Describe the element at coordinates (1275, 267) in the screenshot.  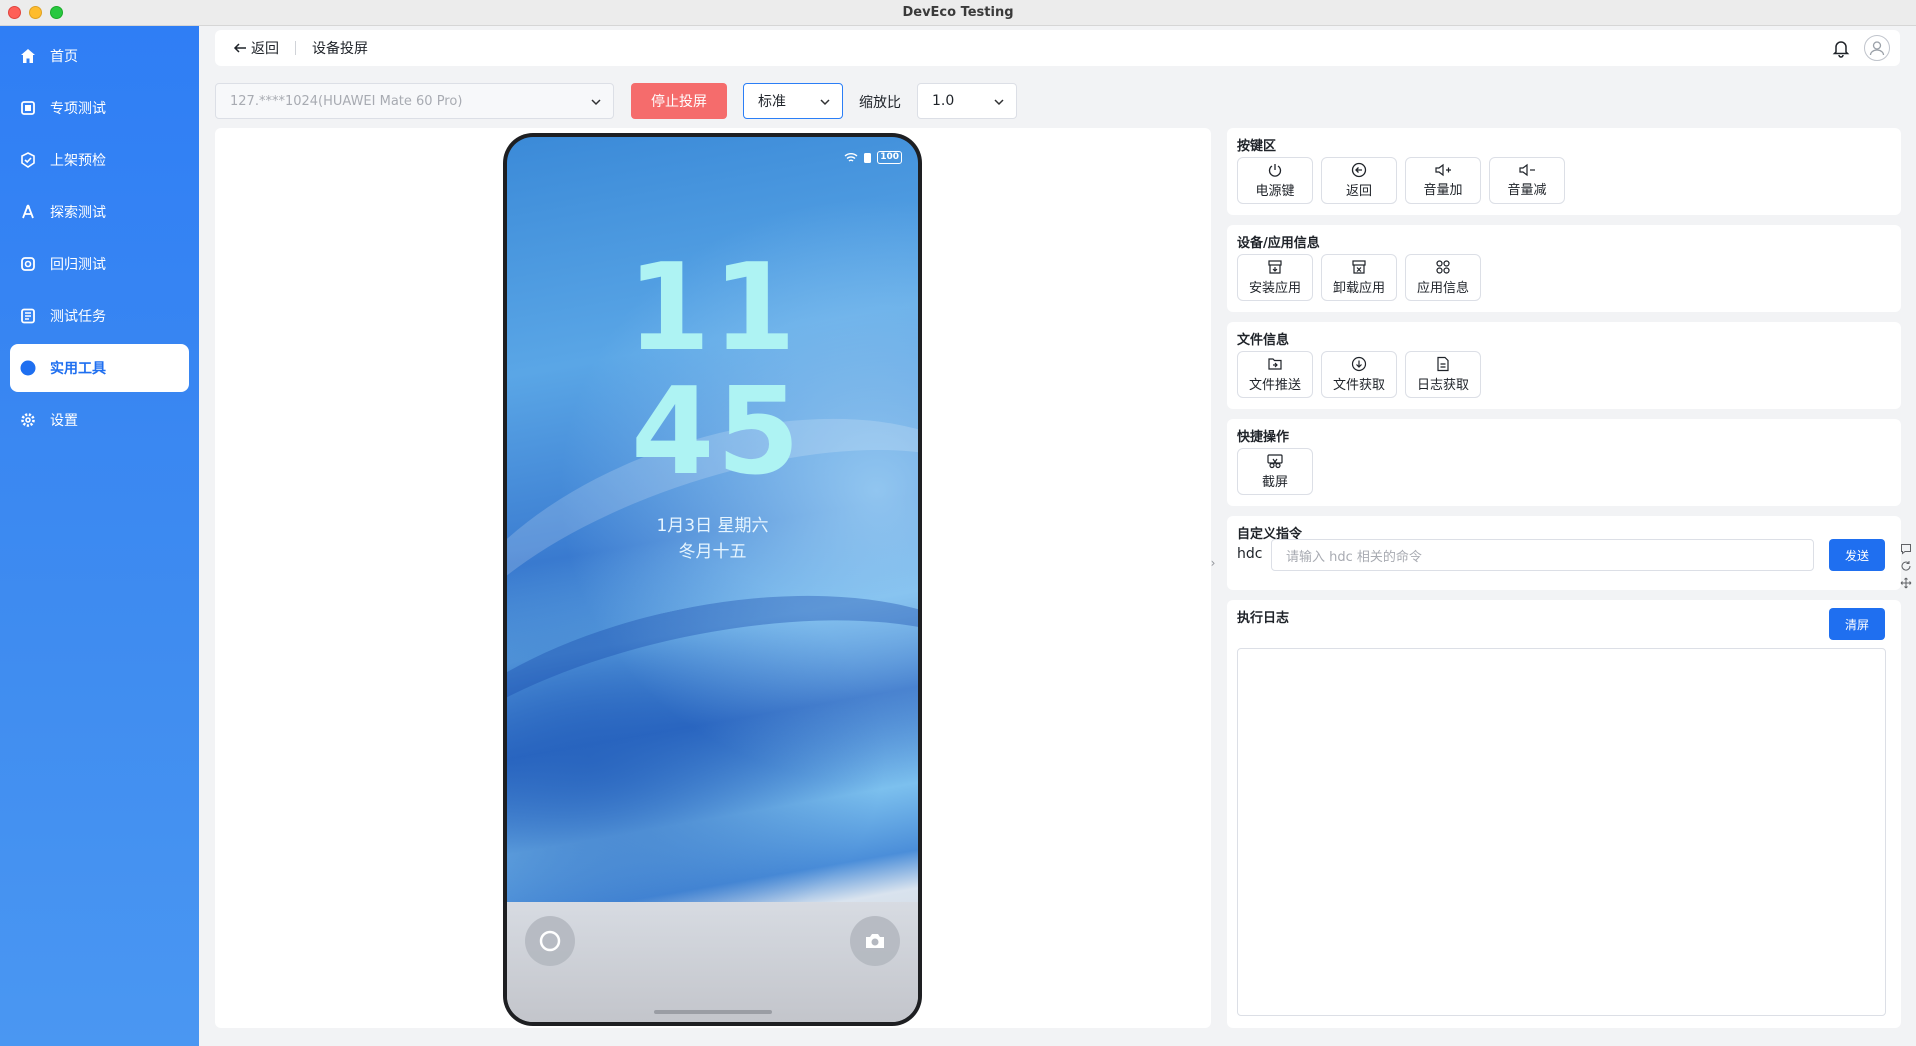
I see `install-icon` at that location.